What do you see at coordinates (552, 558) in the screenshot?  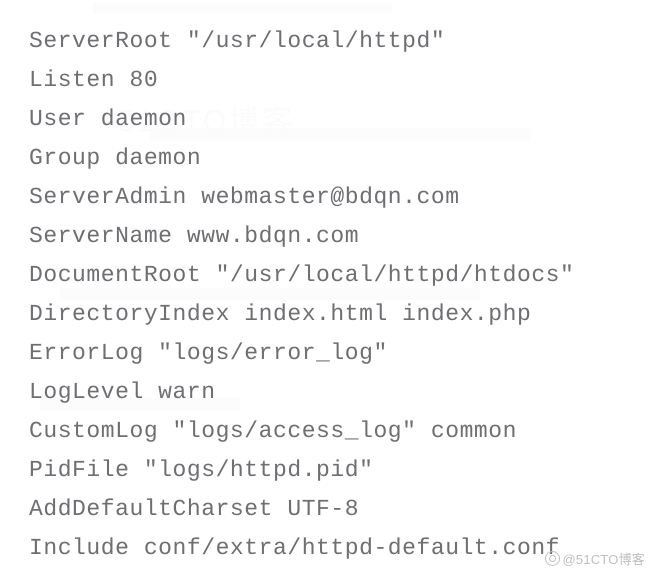 I see `watermark-logo-icon` at bounding box center [552, 558].